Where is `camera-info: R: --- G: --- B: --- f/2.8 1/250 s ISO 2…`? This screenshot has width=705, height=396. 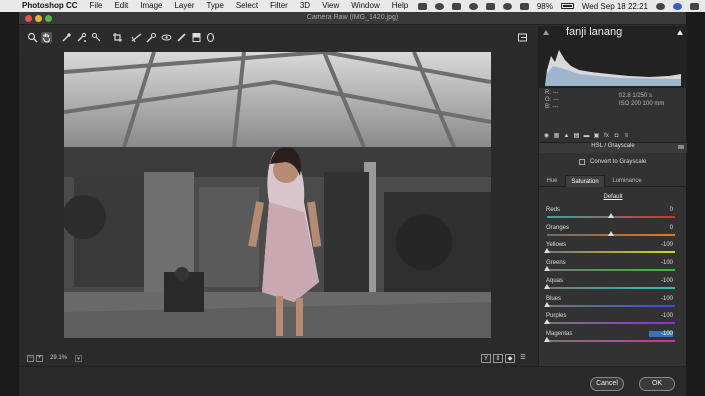
camera-info: R: --- G: --- B: --- f/2.8 1/250 s ISO 2… is located at coordinates (613, 100).